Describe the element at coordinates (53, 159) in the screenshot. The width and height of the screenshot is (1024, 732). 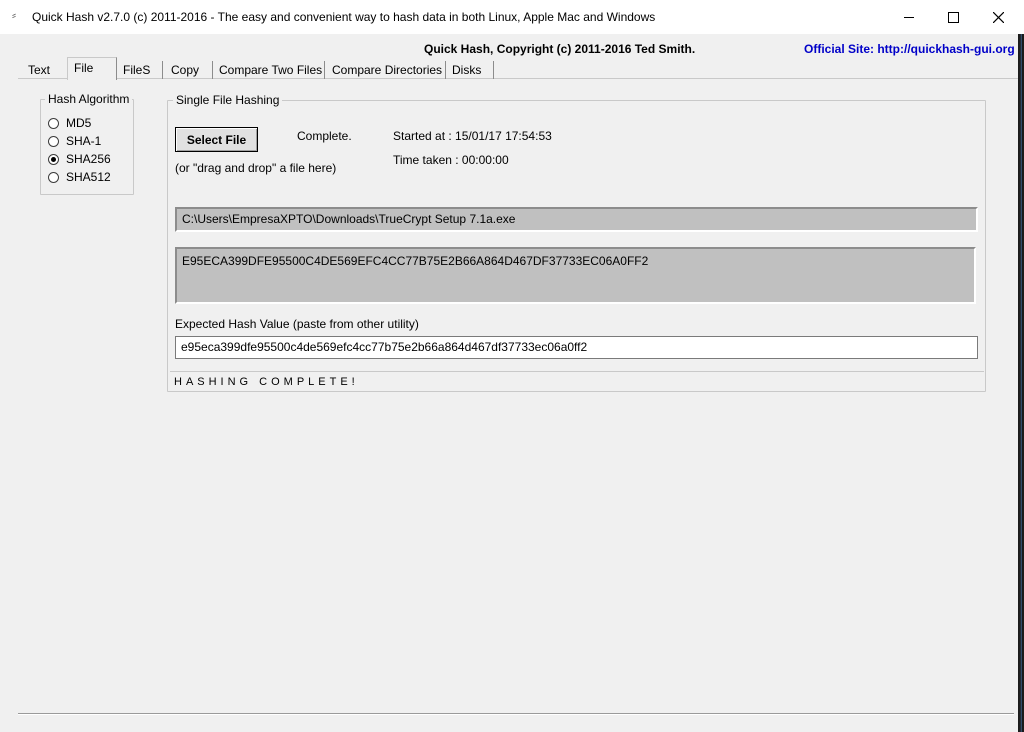
I see `radio-button-checked` at that location.